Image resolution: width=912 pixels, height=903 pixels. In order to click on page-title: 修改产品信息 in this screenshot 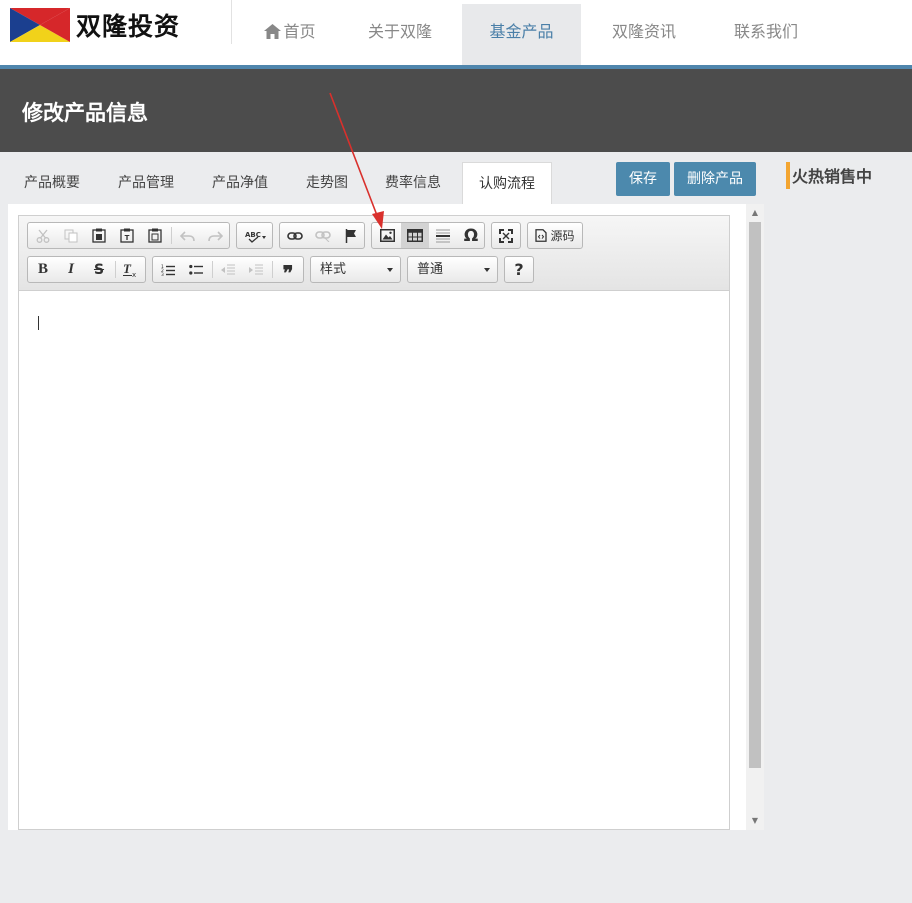, I will do `click(85, 113)`.